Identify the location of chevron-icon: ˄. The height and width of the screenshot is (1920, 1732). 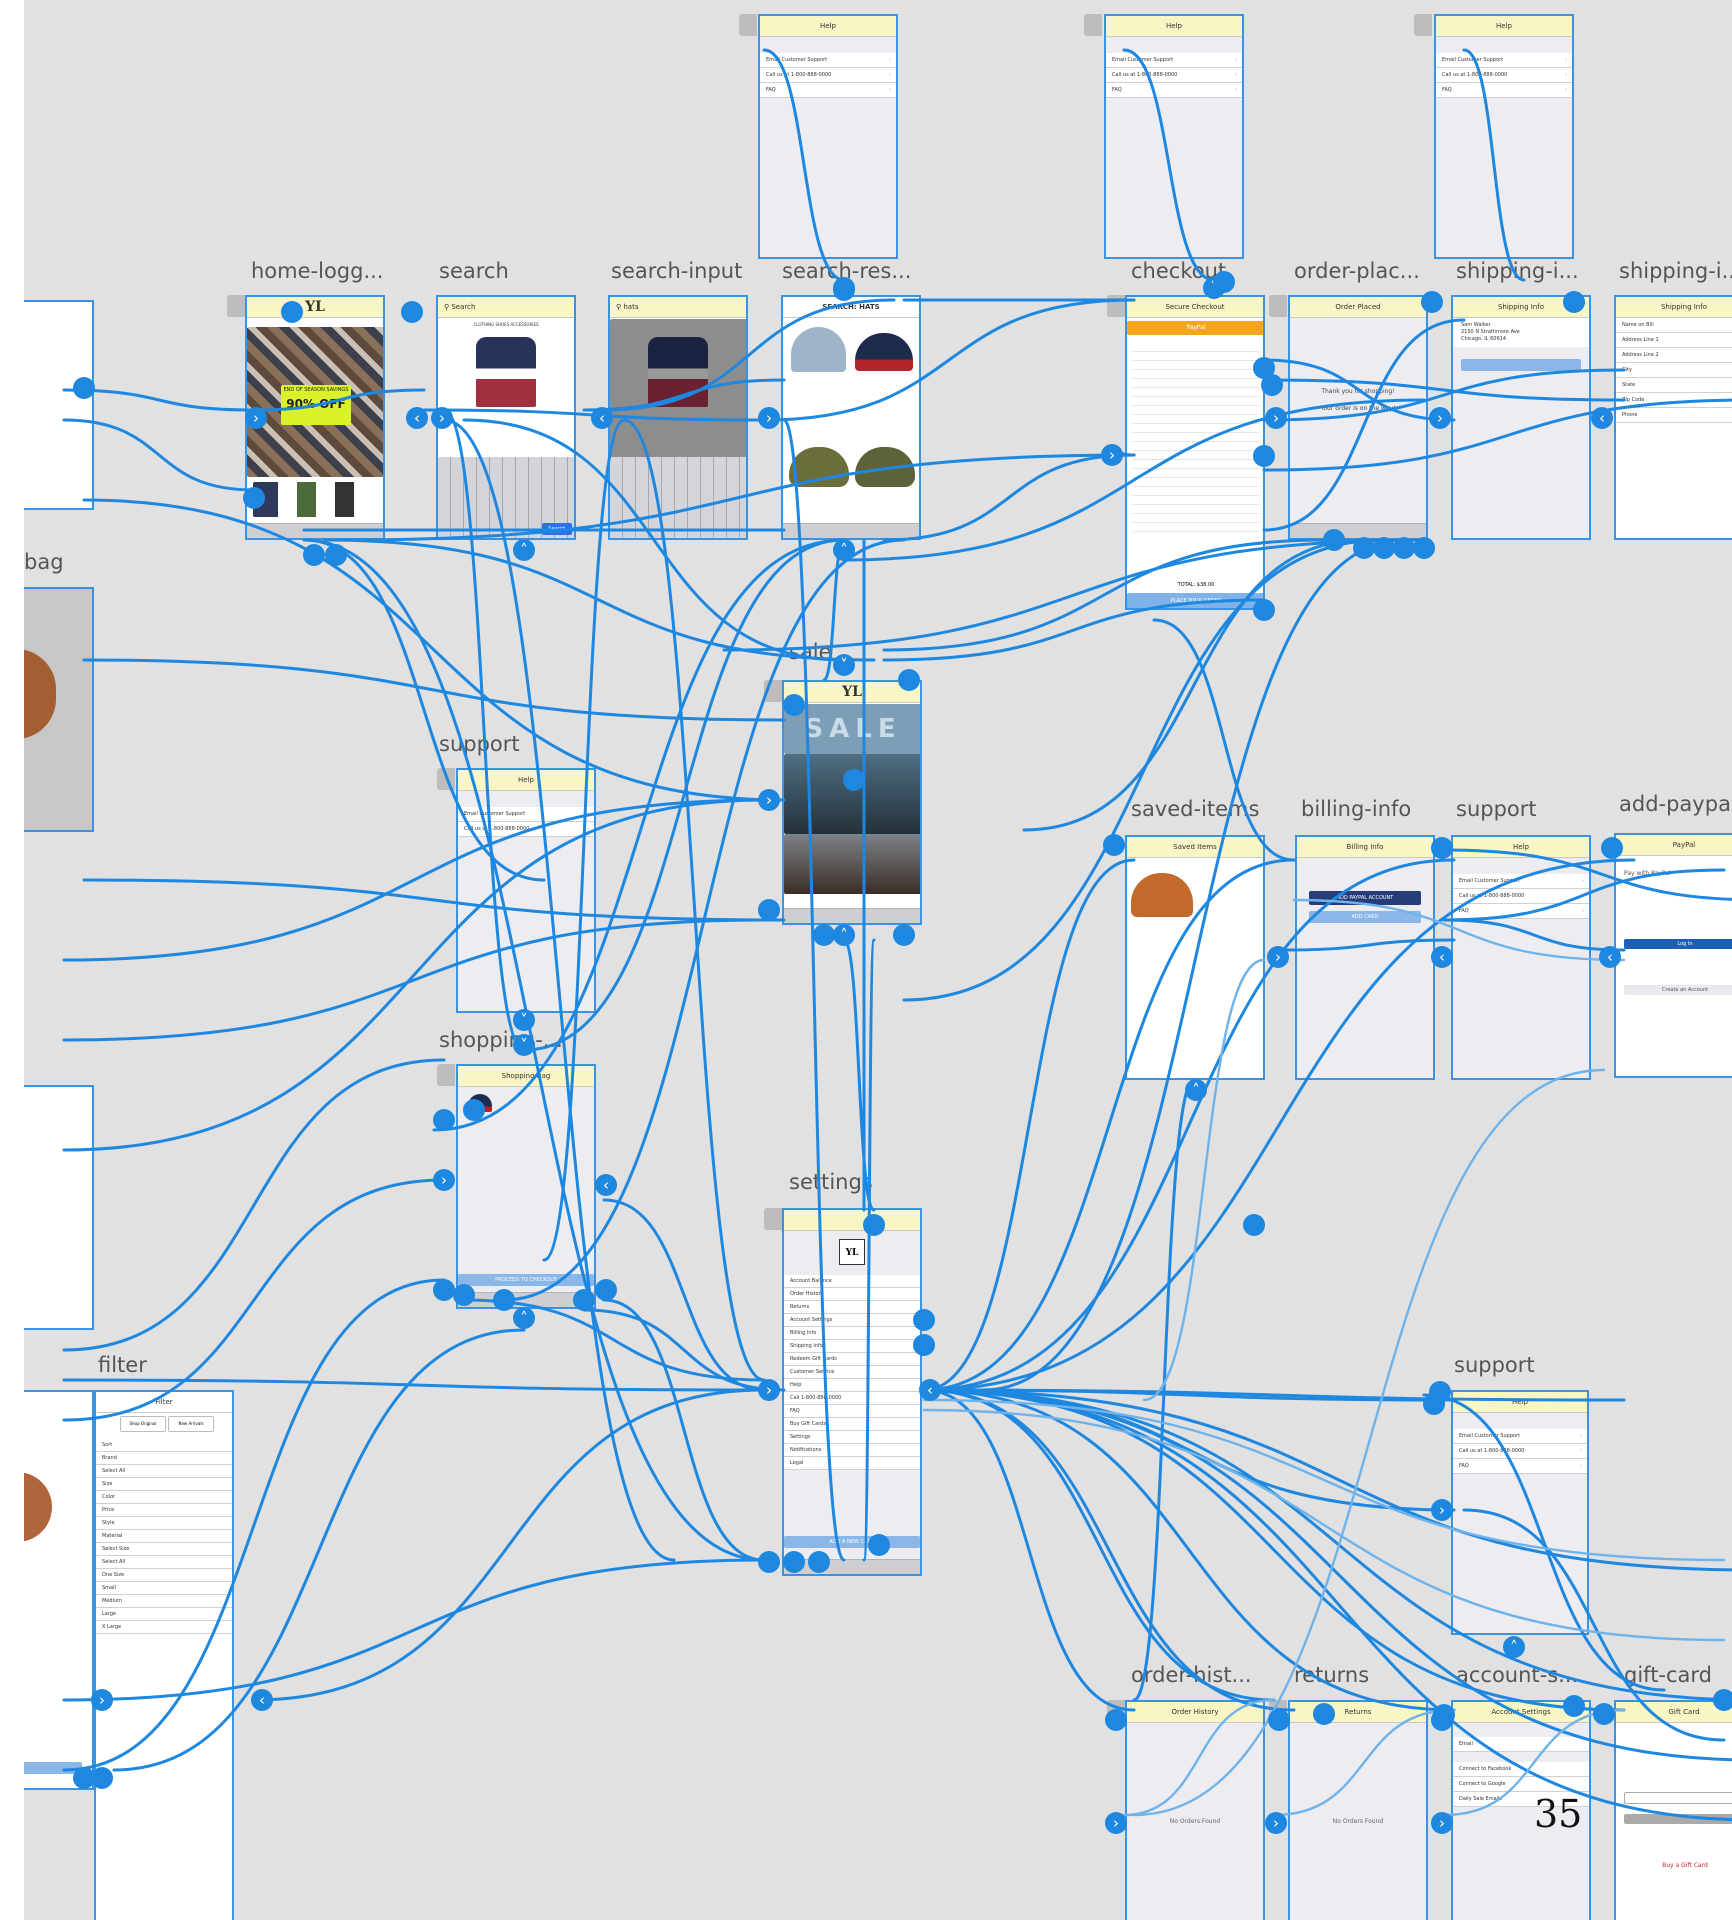
(844, 550).